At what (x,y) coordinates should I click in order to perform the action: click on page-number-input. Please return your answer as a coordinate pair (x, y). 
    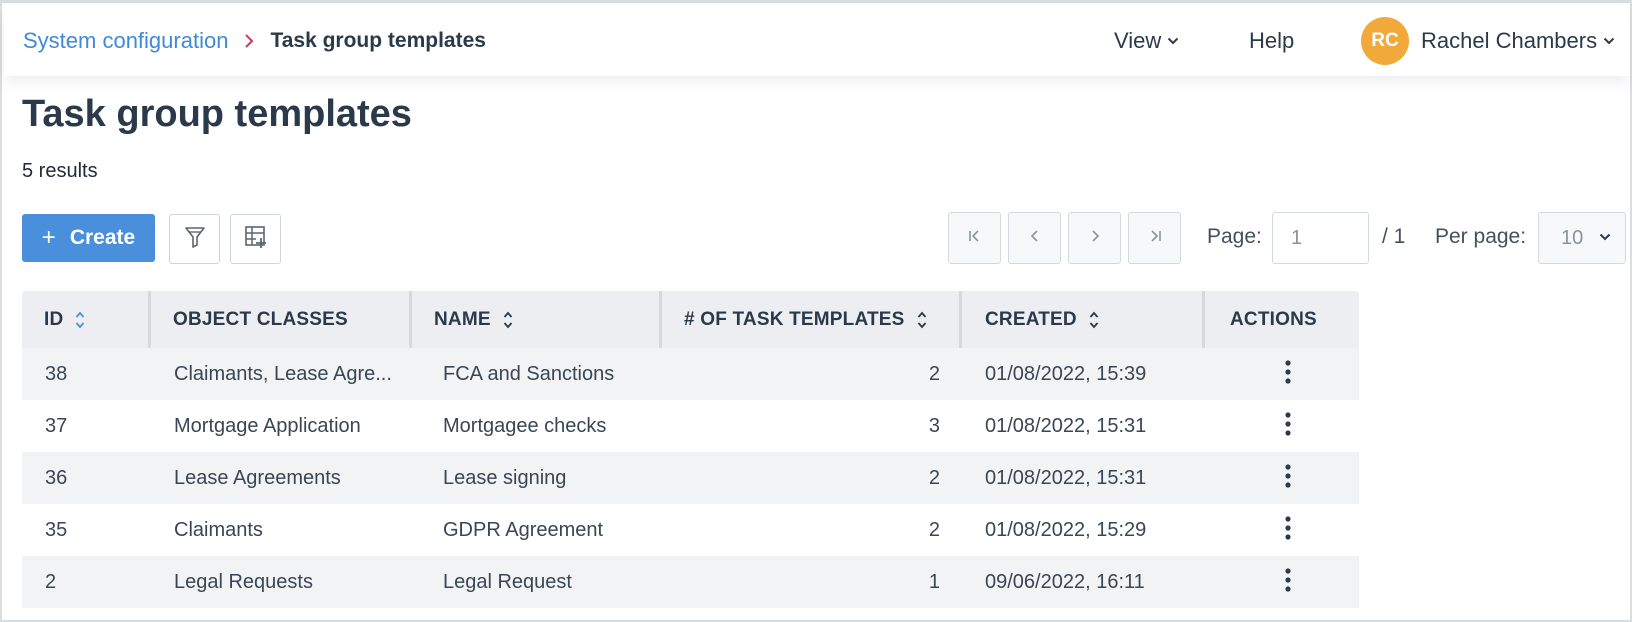
    Looking at the image, I should click on (1320, 238).